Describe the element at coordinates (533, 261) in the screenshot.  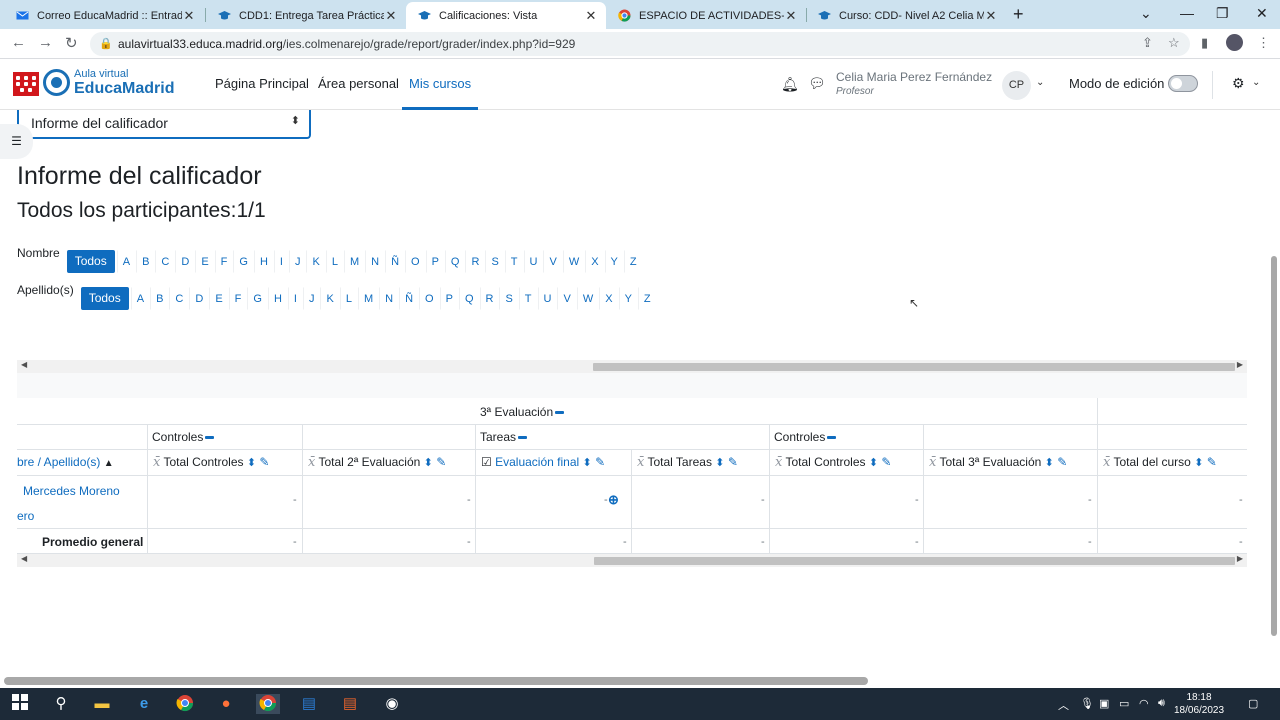
I see `initial-letter-first: U` at that location.